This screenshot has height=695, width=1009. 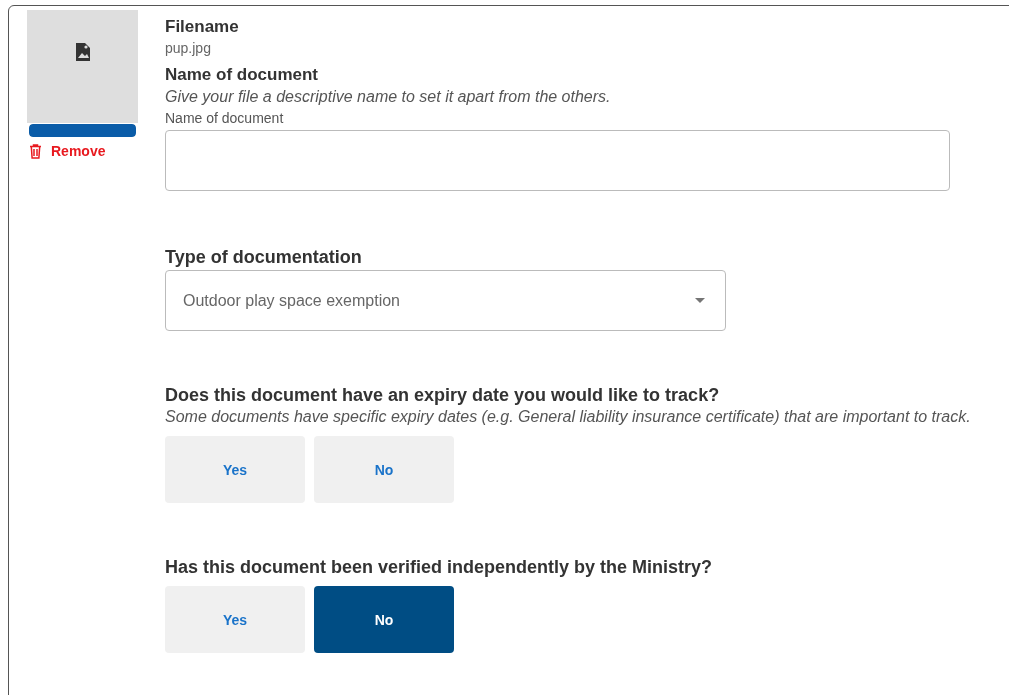 I want to click on field-label: Name of document, so click(x=224, y=118).